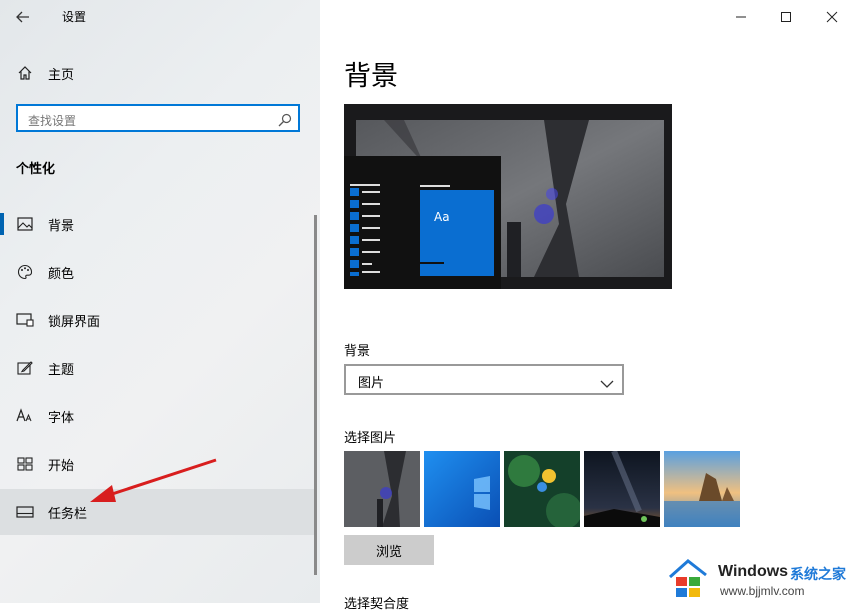  Describe the element at coordinates (61, 226) in the screenshot. I see `sidebar-item-label: 背景` at that location.